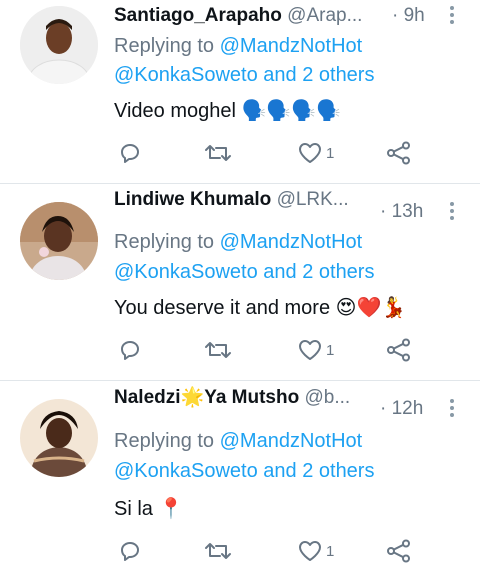 The image size is (480, 577). I want to click on tweet-text-content: Video moghel, so click(175, 111).